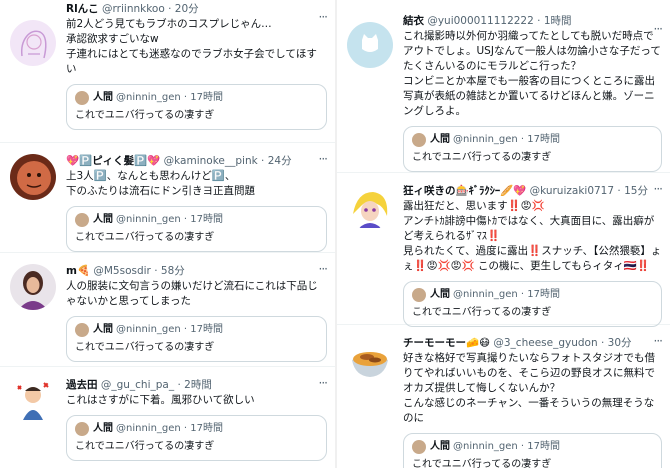 Image resolution: width=670 pixels, height=468 pixels. What do you see at coordinates (464, 191) in the screenshot?
I see `display-name: 狂ィ咲きの🎰ｷﾞﾗｸｼｰ🥖💖` at bounding box center [464, 191].